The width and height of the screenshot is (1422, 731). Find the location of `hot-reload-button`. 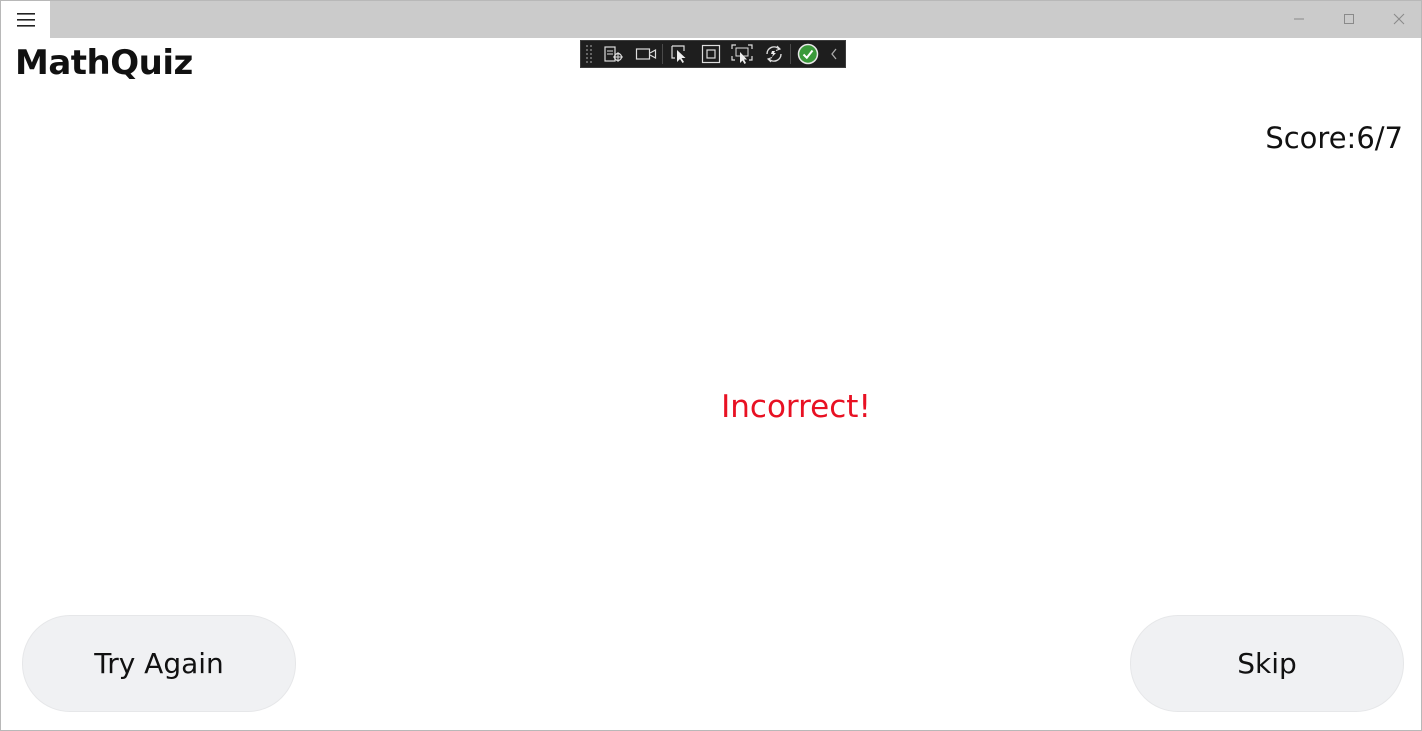

hot-reload-button is located at coordinates (773, 54).